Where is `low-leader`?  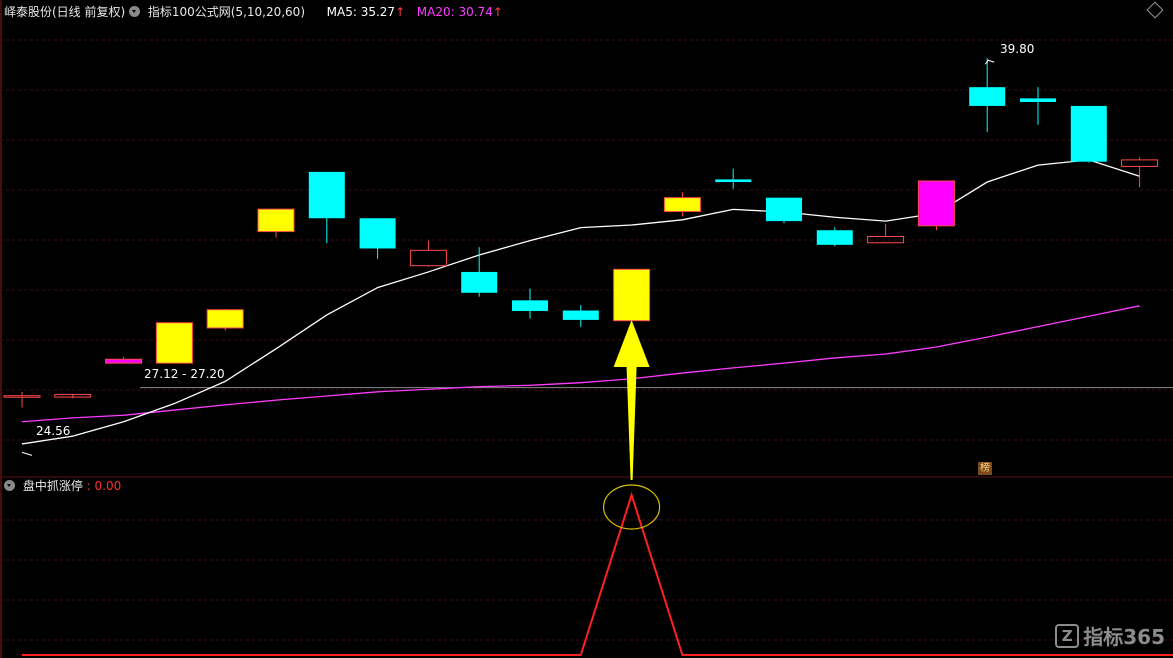
low-leader is located at coordinates (27, 453).